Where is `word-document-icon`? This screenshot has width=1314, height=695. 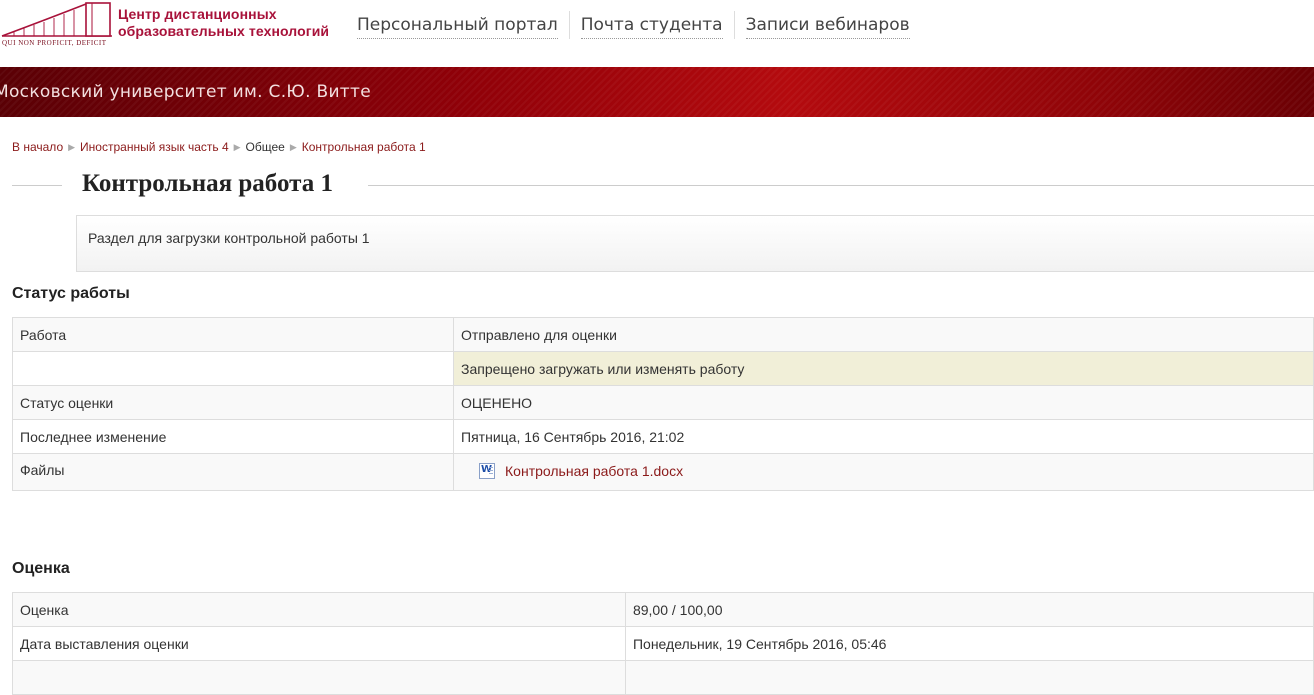 word-document-icon is located at coordinates (487, 470).